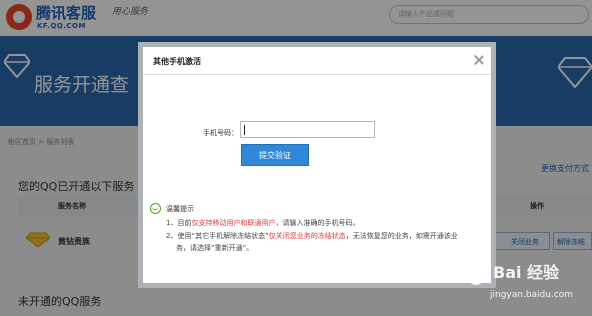 The height and width of the screenshot is (316, 592). What do you see at coordinates (526, 272) in the screenshot?
I see `watermark-brand: Bai 经验` at bounding box center [526, 272].